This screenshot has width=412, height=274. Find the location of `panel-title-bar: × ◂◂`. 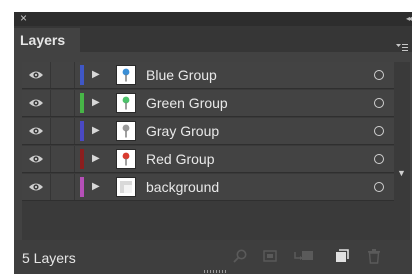

panel-title-bar: × ◂◂ is located at coordinates (213, 18).